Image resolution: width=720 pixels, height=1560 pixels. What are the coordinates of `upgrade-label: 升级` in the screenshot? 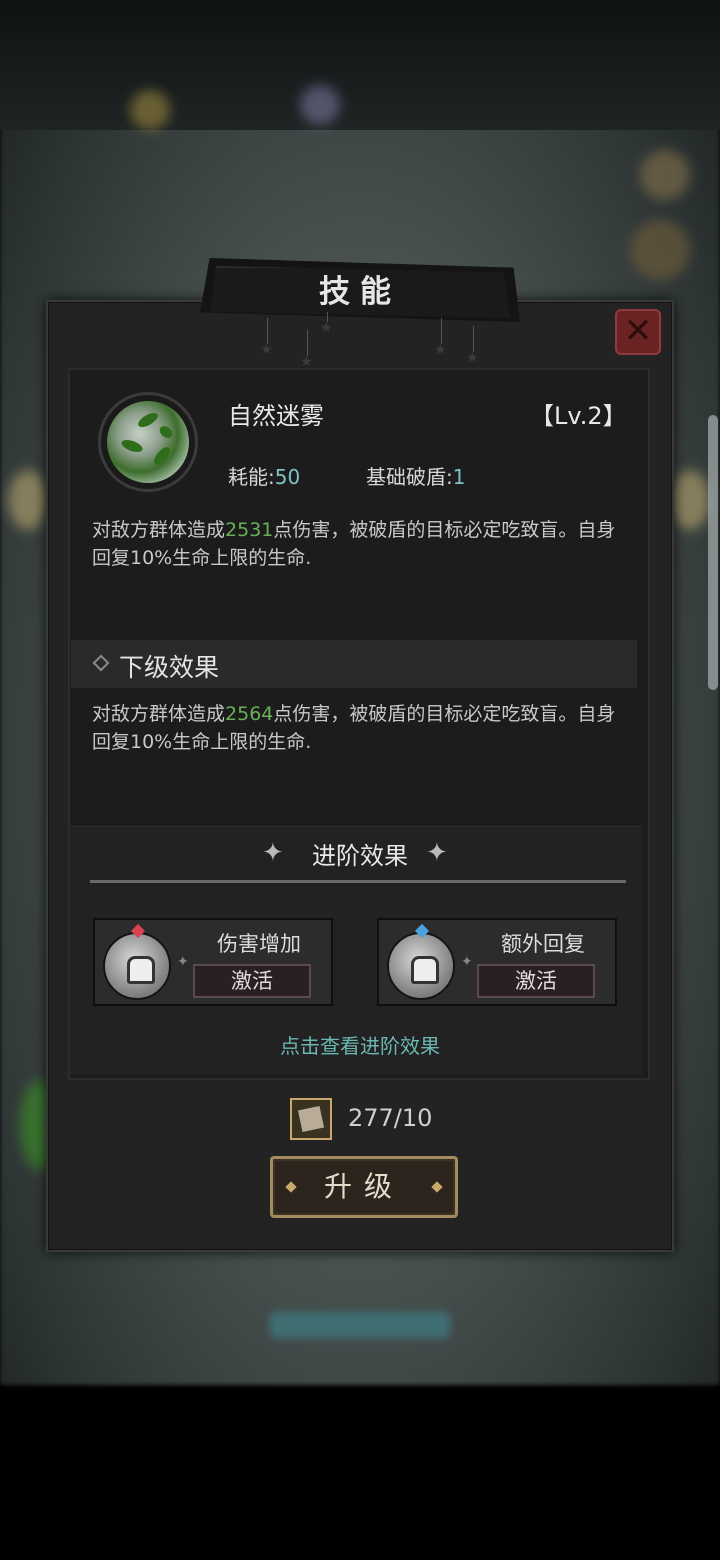 It's located at (363, 1186).